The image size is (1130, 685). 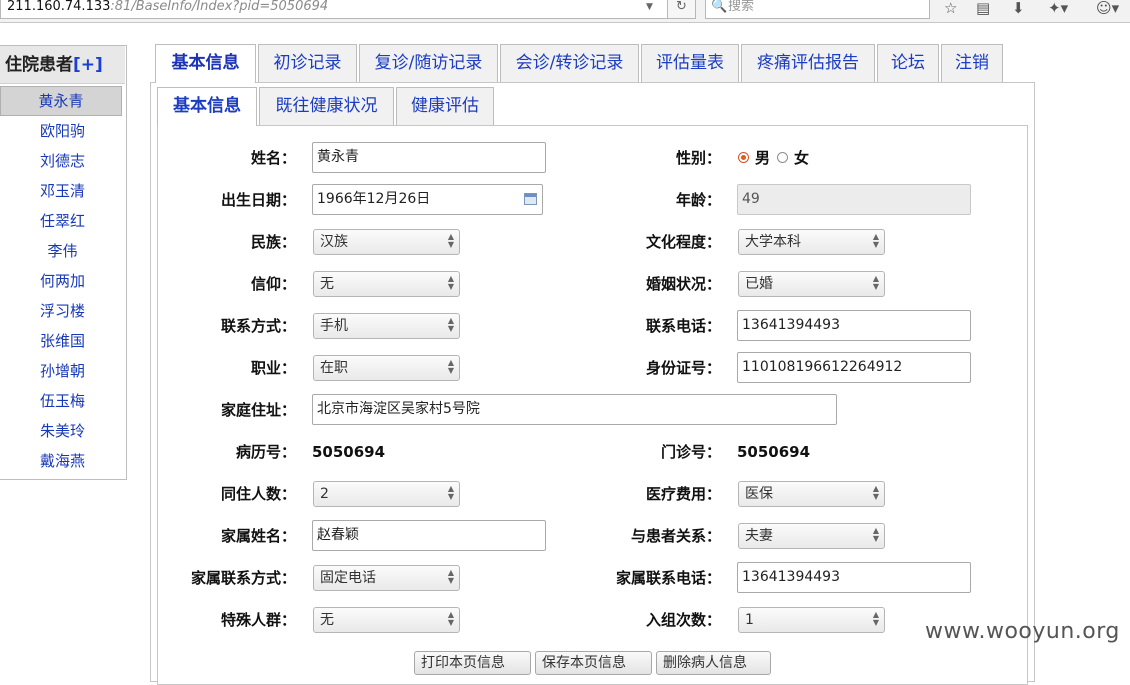 What do you see at coordinates (983, 8) in the screenshot?
I see `bookmarks-list-icon: ▤` at bounding box center [983, 8].